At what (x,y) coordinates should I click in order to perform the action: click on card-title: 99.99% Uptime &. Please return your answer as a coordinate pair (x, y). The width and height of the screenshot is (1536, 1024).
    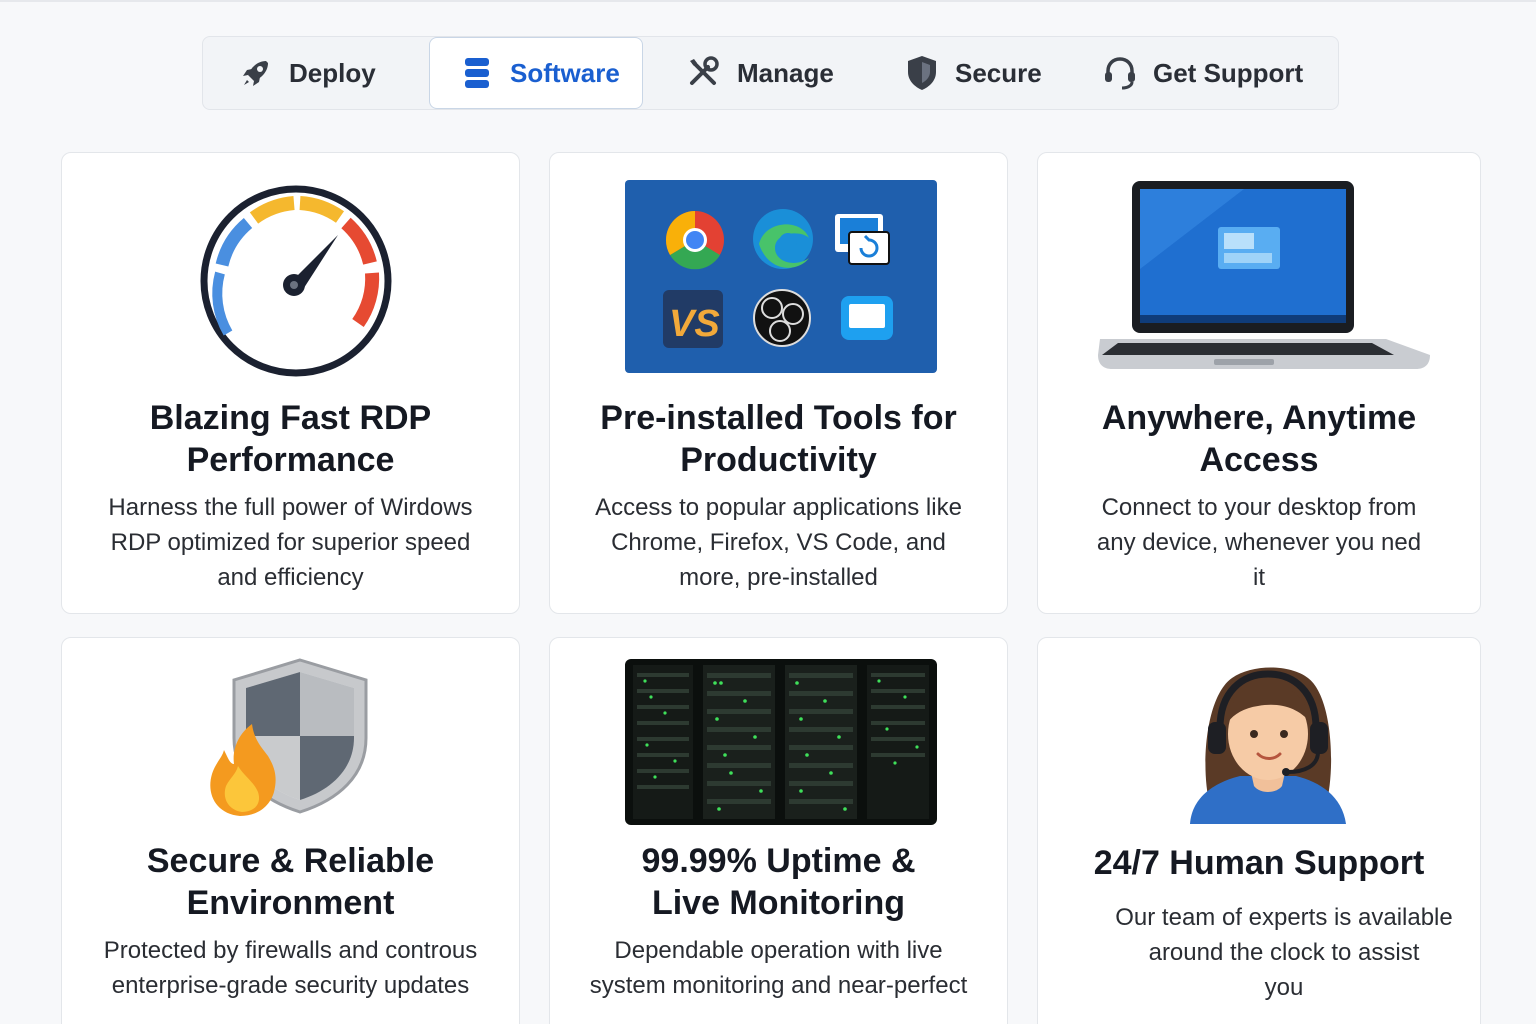
    Looking at the image, I should click on (778, 861).